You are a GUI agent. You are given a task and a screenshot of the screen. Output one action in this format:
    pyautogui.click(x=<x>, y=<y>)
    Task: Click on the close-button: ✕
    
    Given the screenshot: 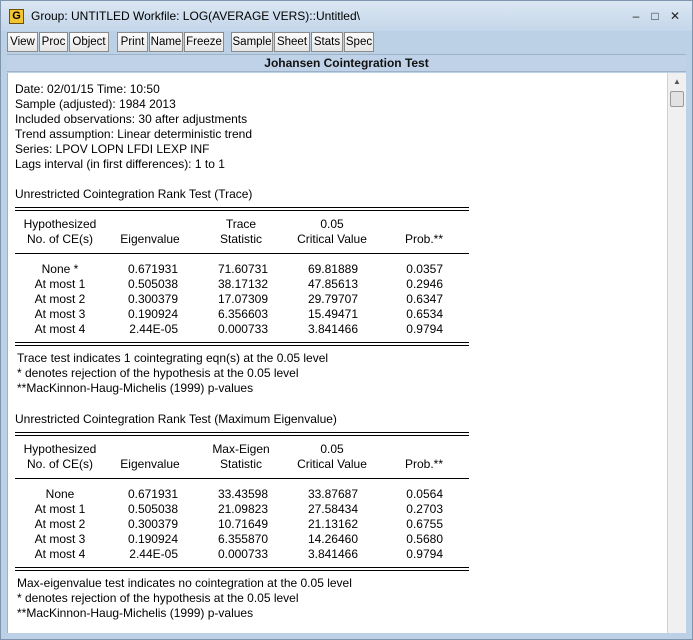 What is the action you would take?
    pyautogui.click(x=675, y=16)
    